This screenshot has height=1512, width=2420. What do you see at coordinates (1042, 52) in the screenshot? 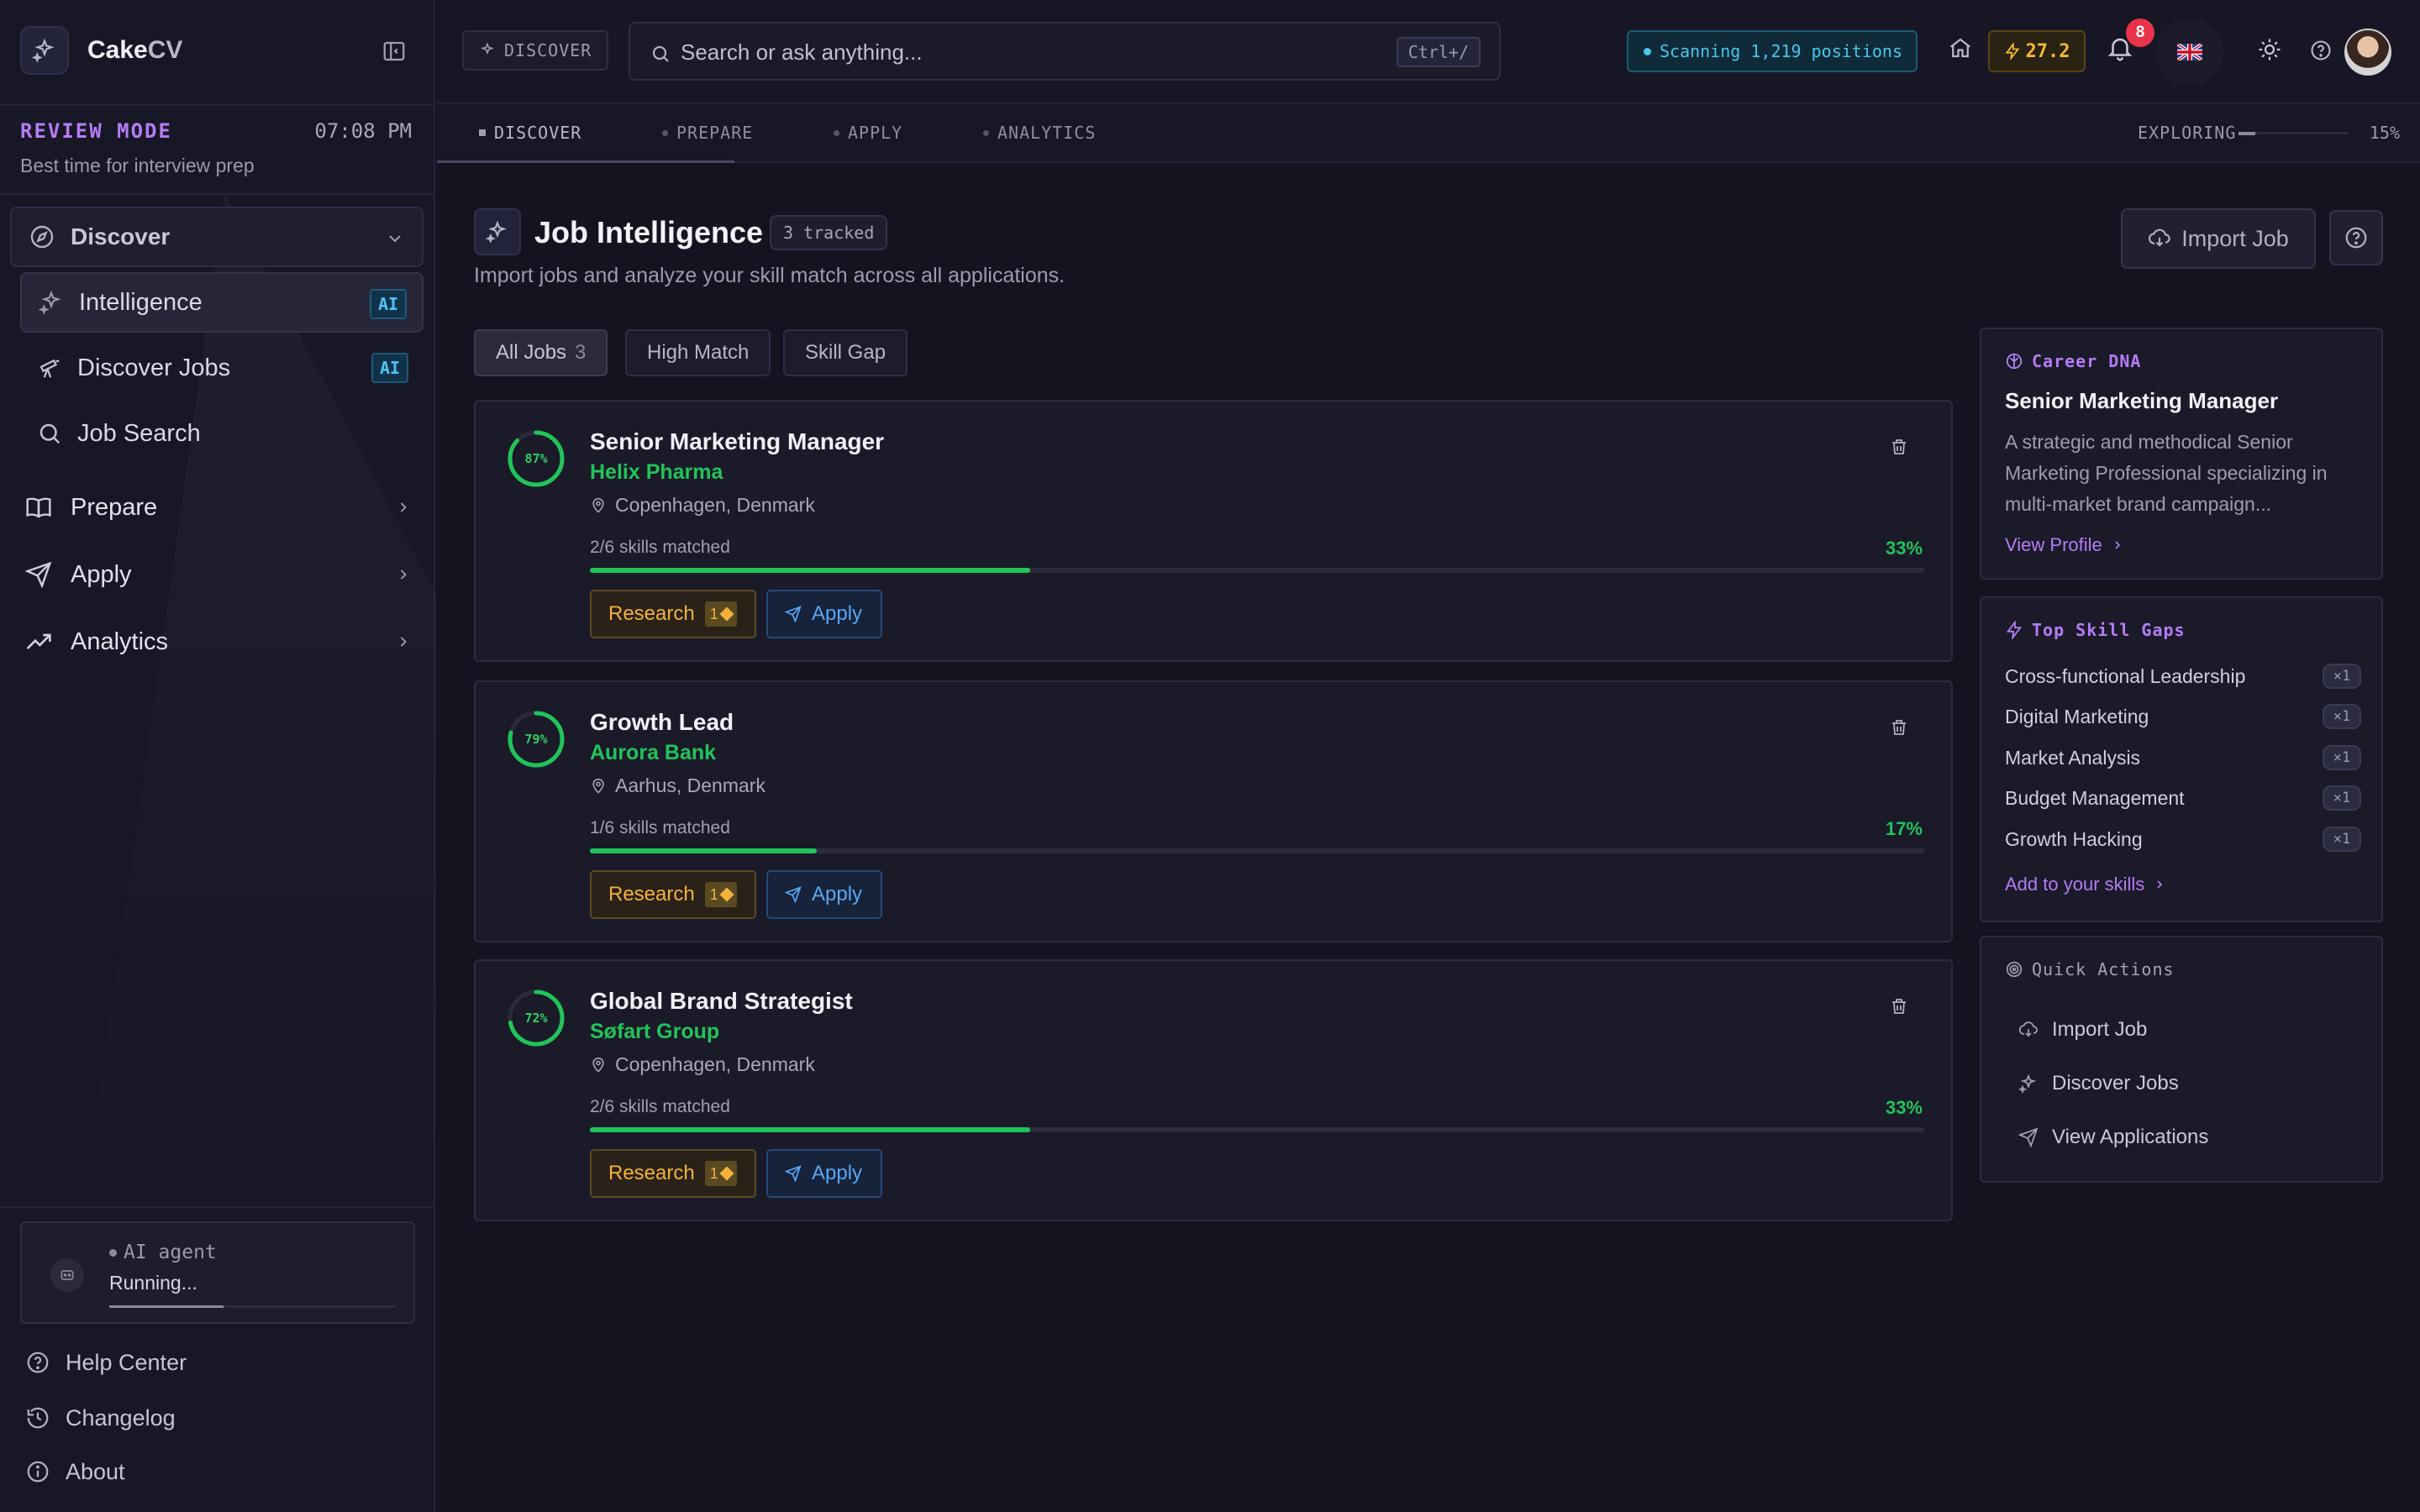
I see `search-input` at bounding box center [1042, 52].